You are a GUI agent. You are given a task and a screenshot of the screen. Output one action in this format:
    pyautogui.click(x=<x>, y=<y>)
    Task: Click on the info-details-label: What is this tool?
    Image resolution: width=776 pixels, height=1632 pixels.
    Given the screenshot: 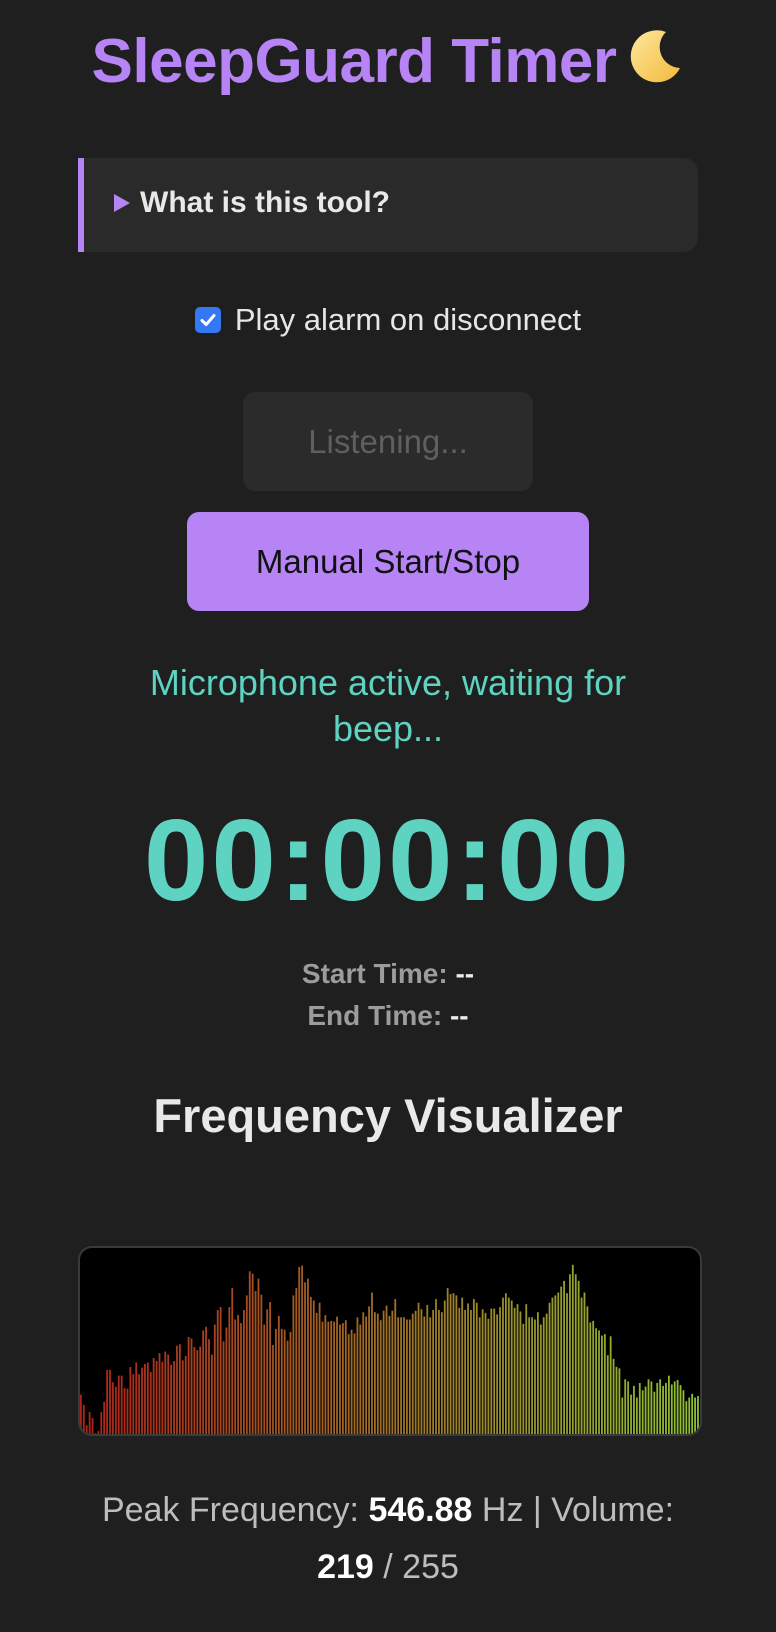 What is the action you would take?
    pyautogui.click(x=265, y=203)
    